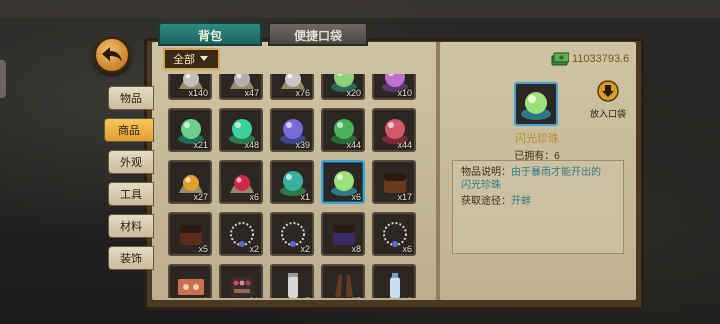 The width and height of the screenshot is (720, 324). I want to click on category-tab: 工具, so click(131, 194).